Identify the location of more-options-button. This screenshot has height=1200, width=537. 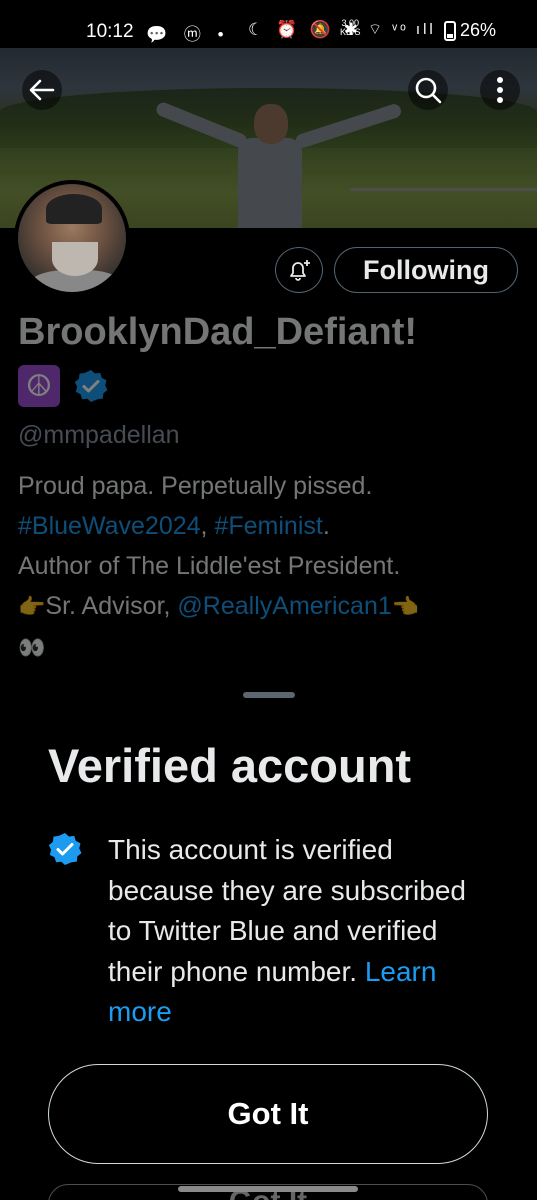
(500, 90).